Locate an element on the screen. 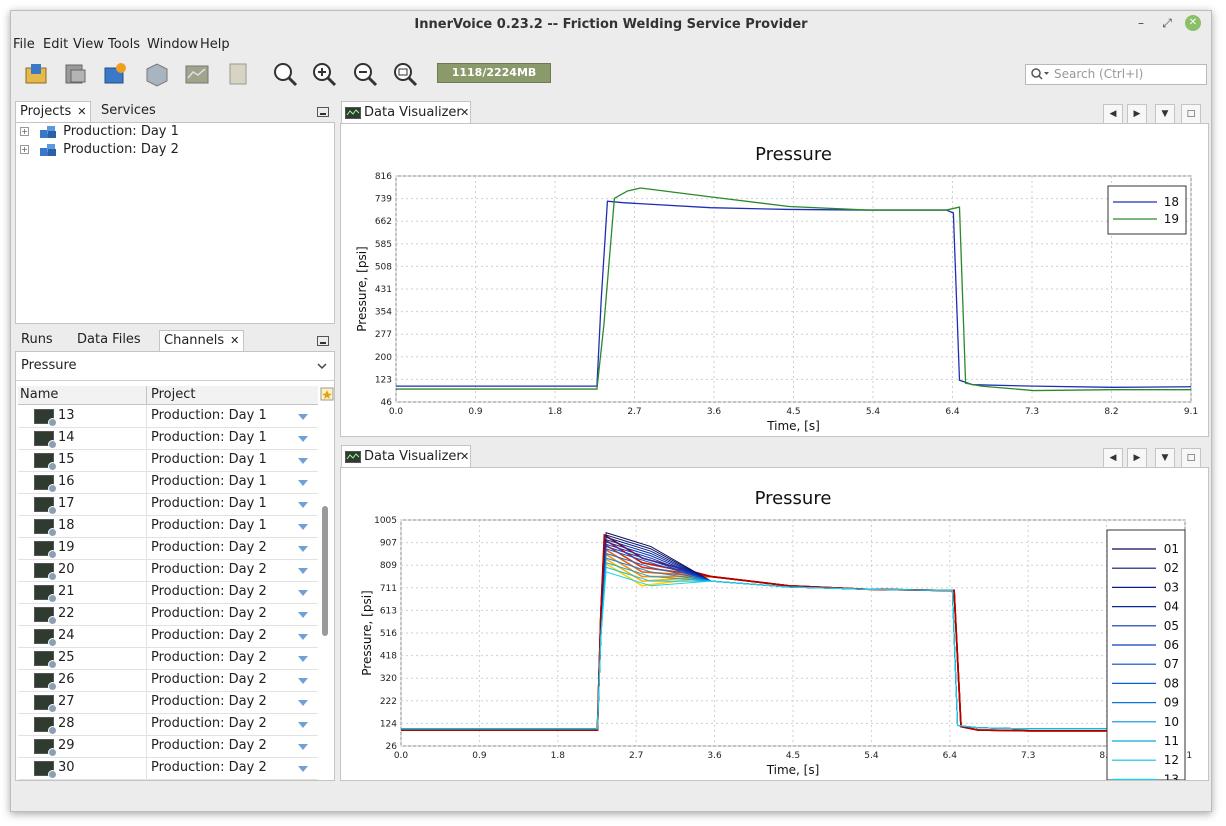  x-axis-label: Time, [s] is located at coordinates (793, 426).